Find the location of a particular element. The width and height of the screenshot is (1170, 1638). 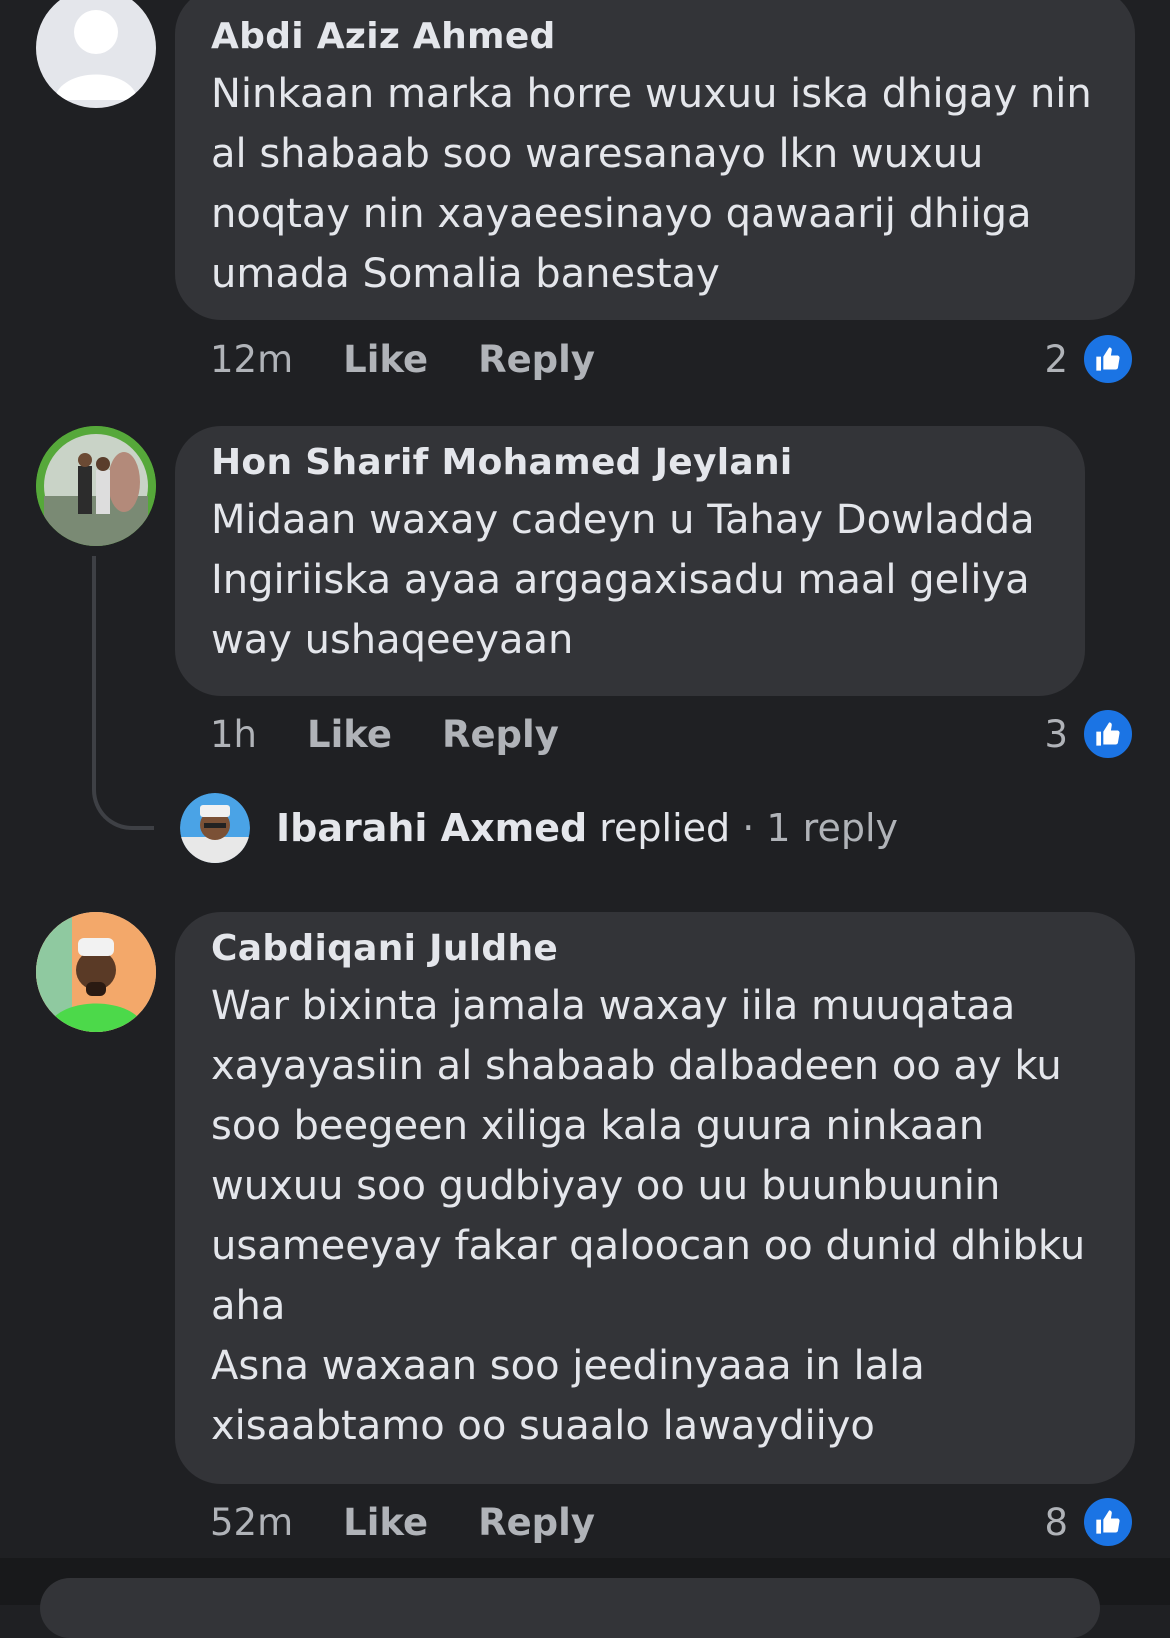

comment-actions: 52m Like Reply is located at coordinates (427, 1522).